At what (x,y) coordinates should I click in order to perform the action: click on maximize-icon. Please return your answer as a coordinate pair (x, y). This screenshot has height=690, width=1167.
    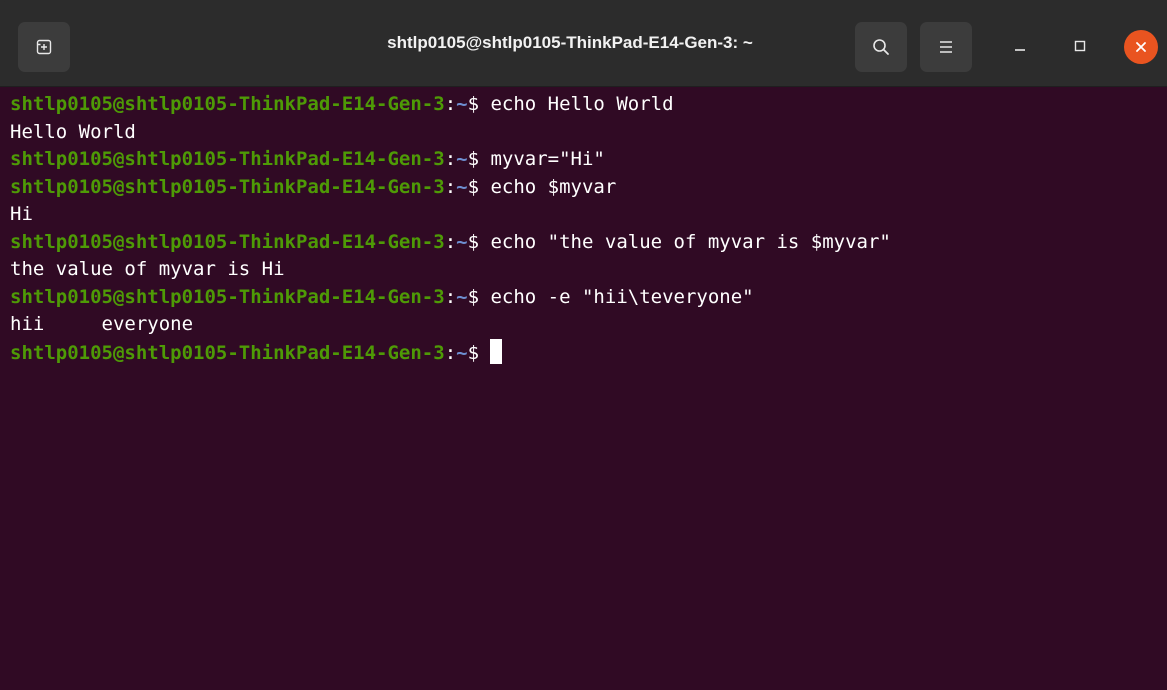
    Looking at the image, I should click on (1080, 46).